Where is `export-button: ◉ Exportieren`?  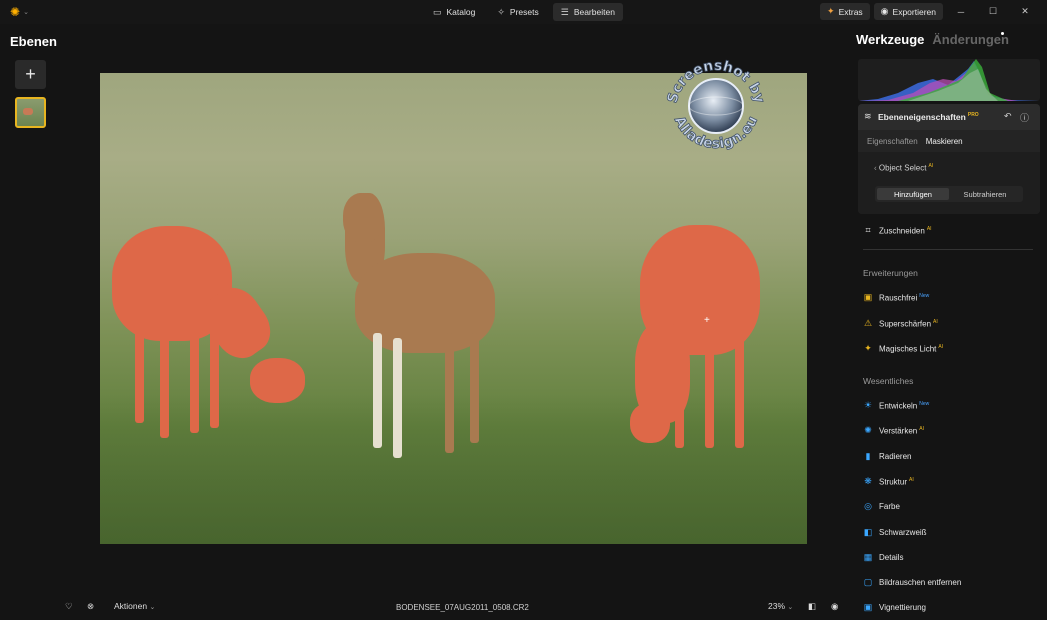
export-button: ◉ Exportieren is located at coordinates (908, 11).